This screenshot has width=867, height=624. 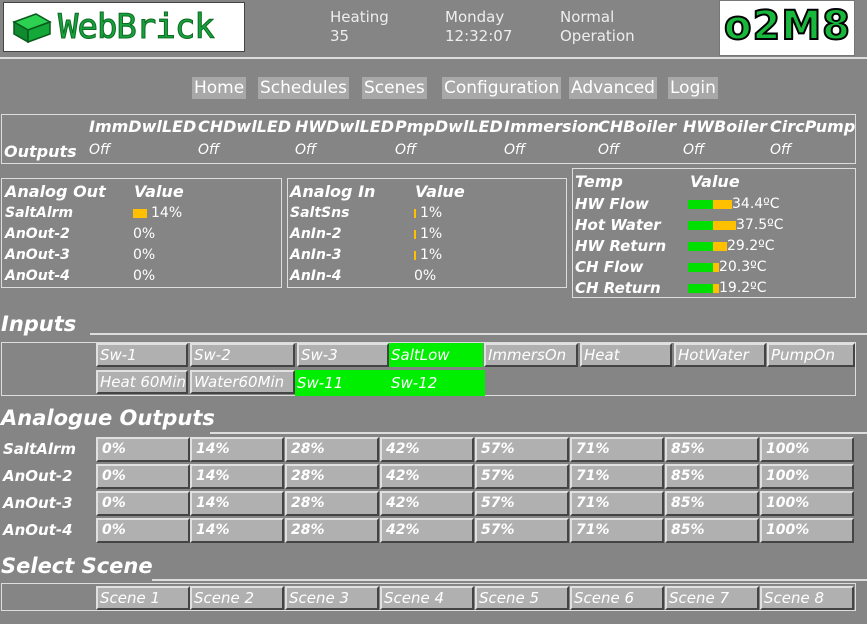 I want to click on output-state-5: Off, so click(x=608, y=150).